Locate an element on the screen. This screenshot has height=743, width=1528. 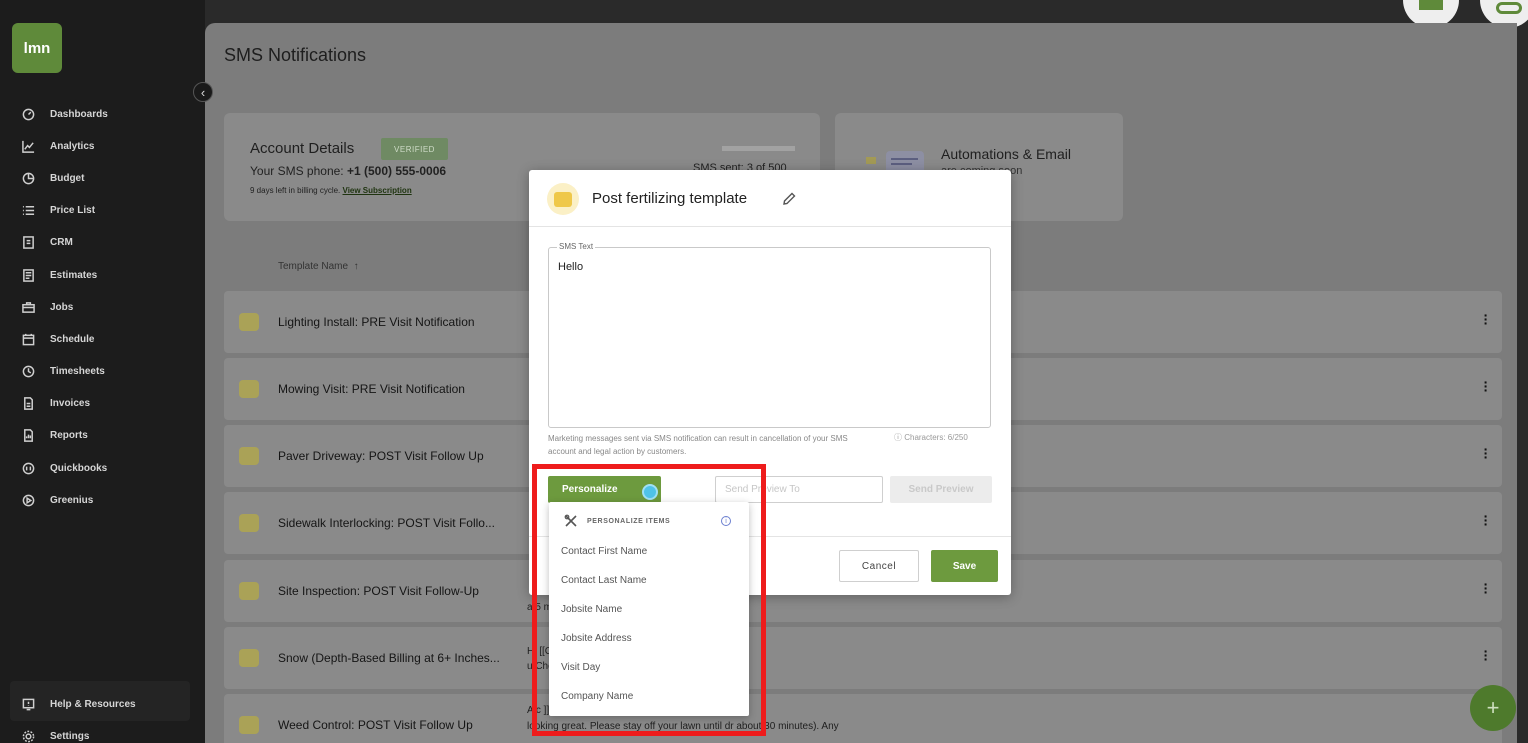
quickbooks-icon is located at coordinates (28, 468).